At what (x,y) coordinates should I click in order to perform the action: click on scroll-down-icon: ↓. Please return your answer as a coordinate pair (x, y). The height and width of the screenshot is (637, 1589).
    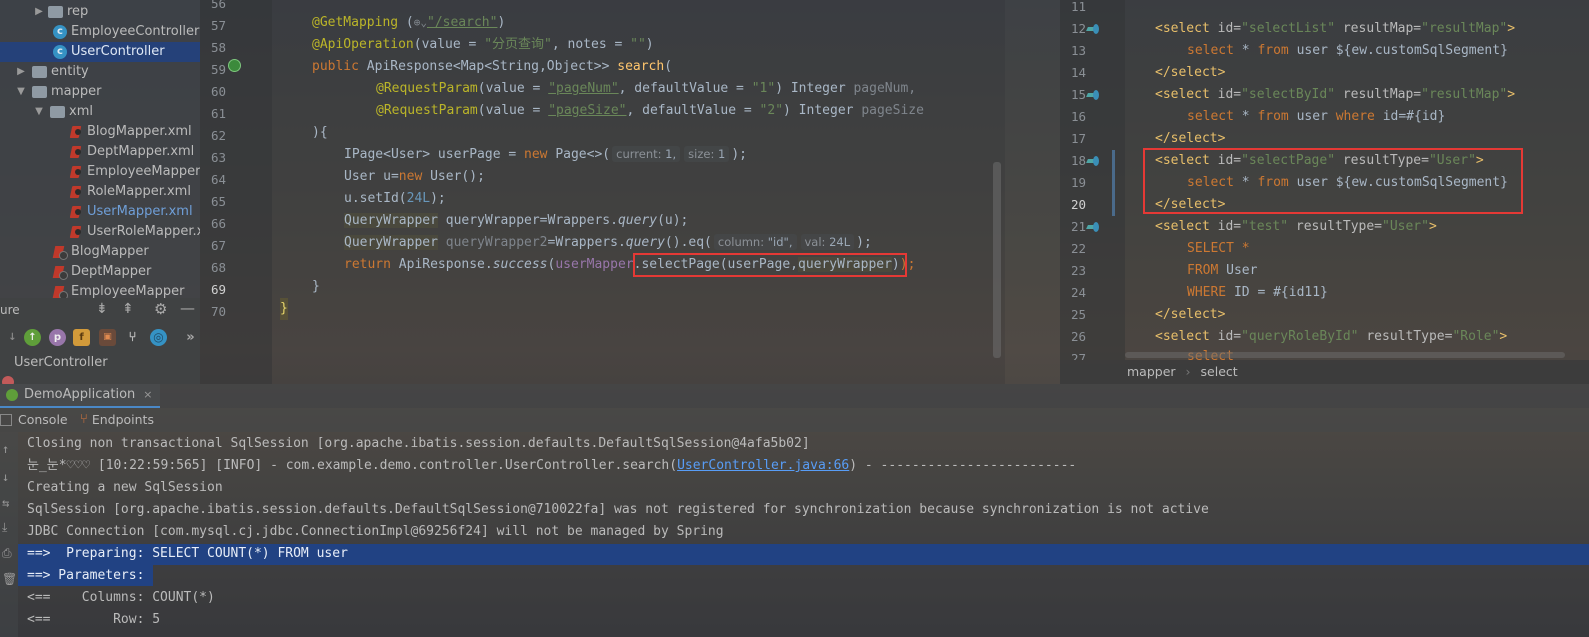
    Looking at the image, I should click on (5, 477).